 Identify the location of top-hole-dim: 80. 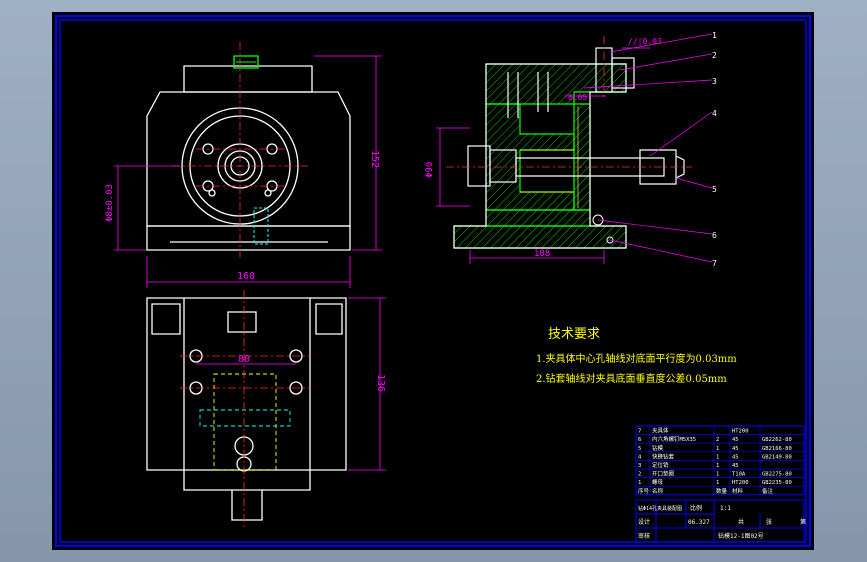
(244, 359).